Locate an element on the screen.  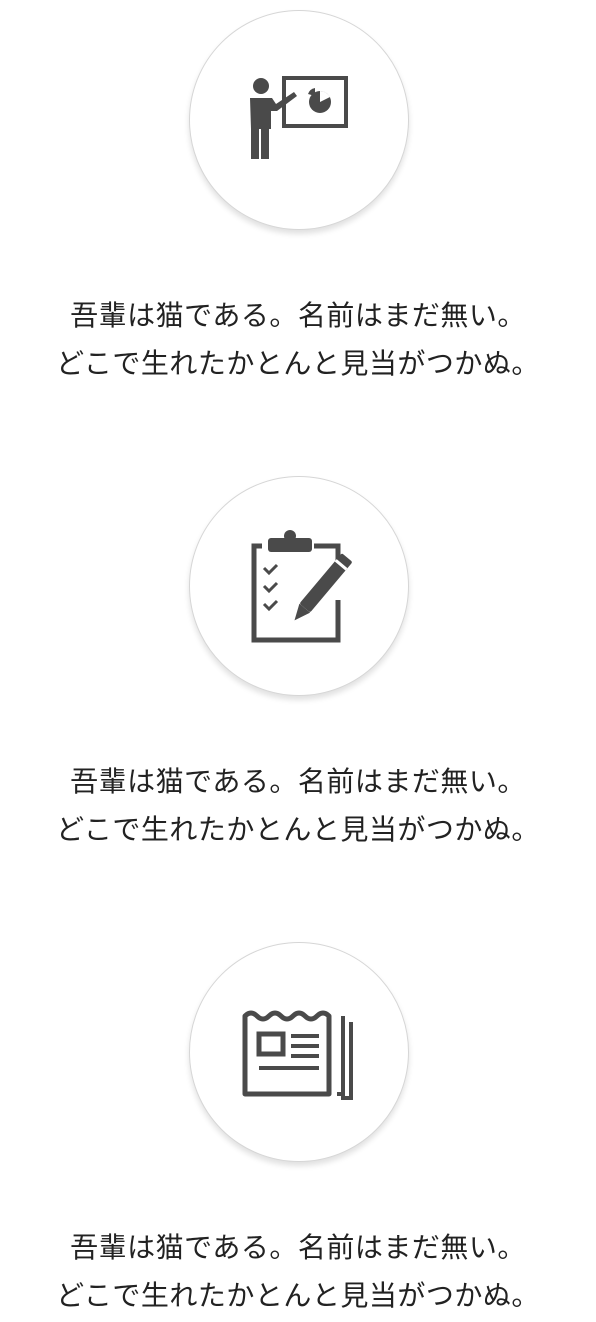
feature-caption-2: 吾輩は猫である。名前はまだ無い。 どこで生れたかとんと見当がつかぬ。 is located at coordinates (298, 806).